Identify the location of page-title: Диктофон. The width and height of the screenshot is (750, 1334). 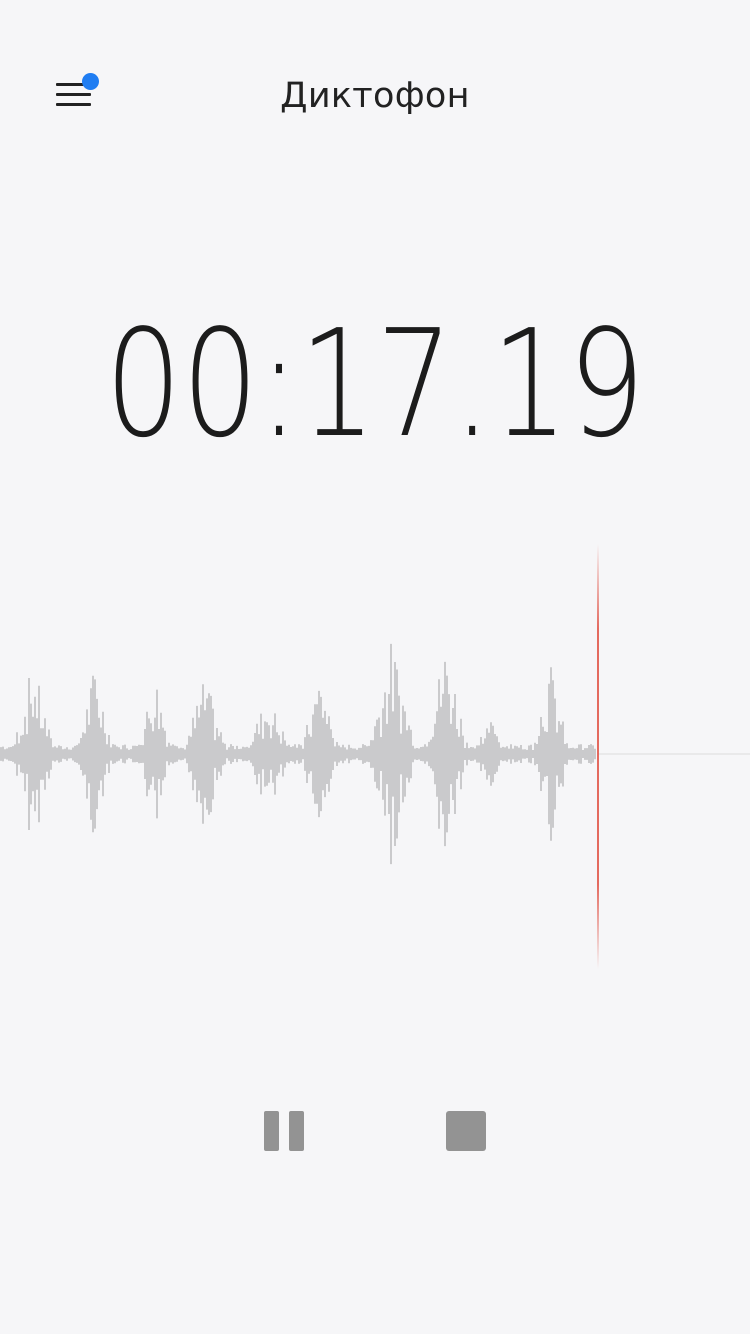
(375, 96).